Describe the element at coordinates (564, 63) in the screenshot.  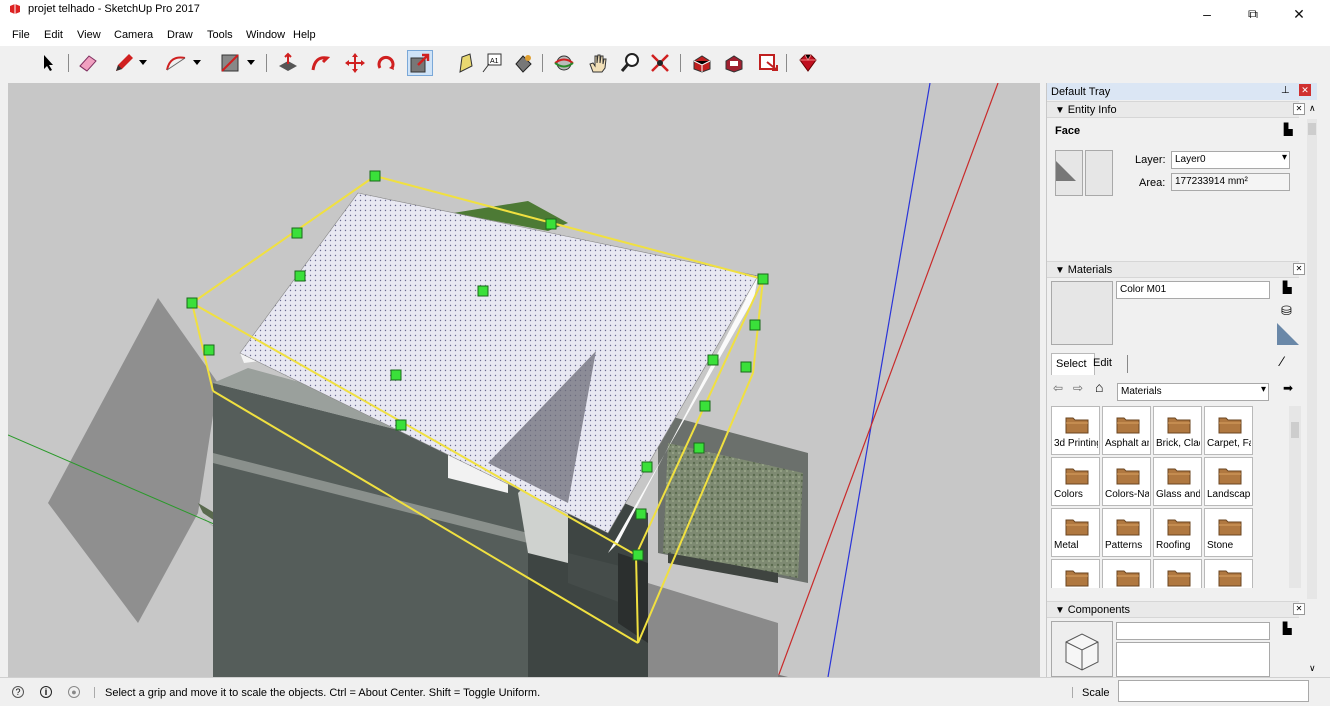
I see `orbit-icon` at that location.